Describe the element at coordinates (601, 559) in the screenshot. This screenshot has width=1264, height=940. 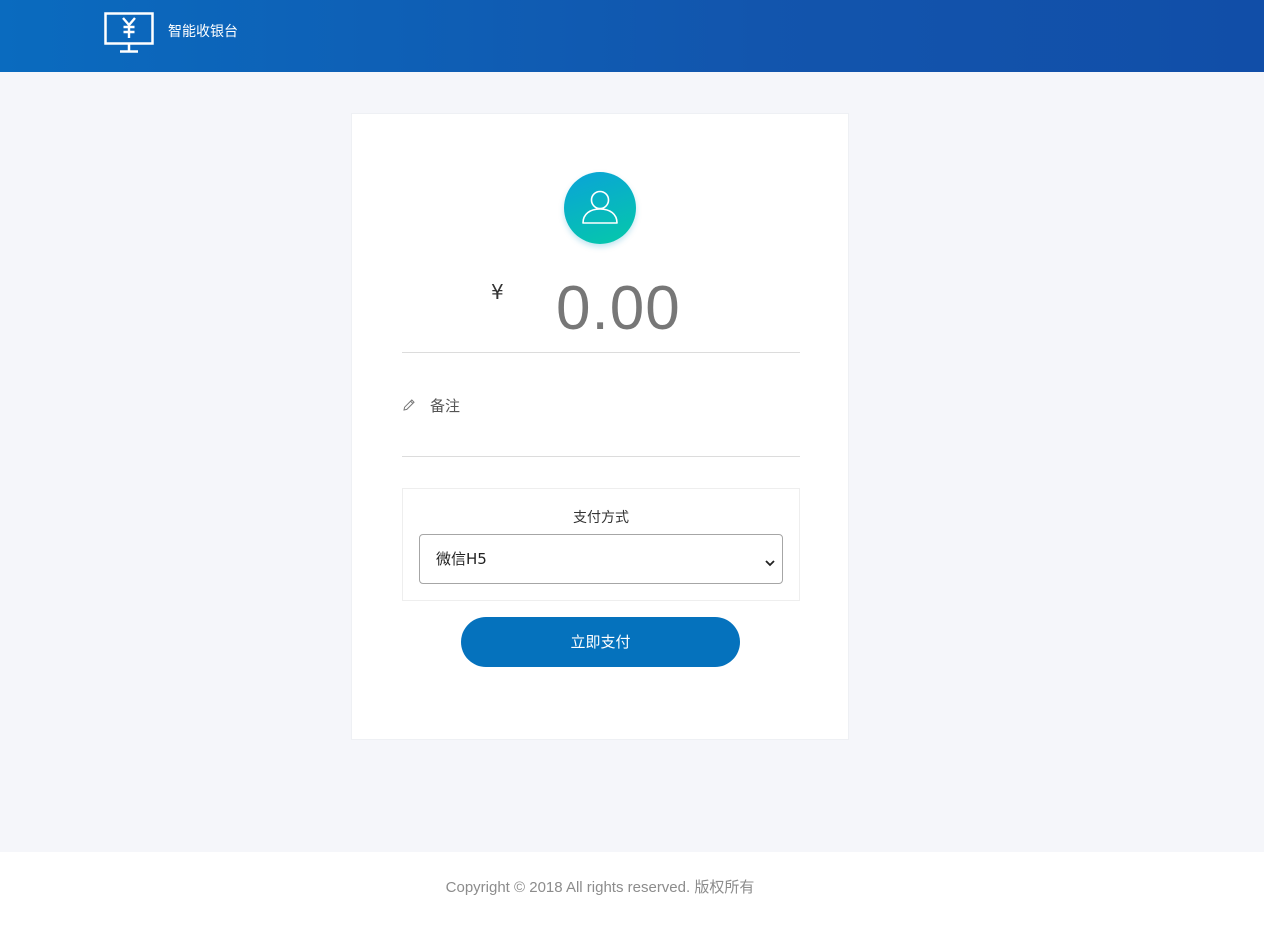
I see `payment-method-select: 微信H5` at that location.